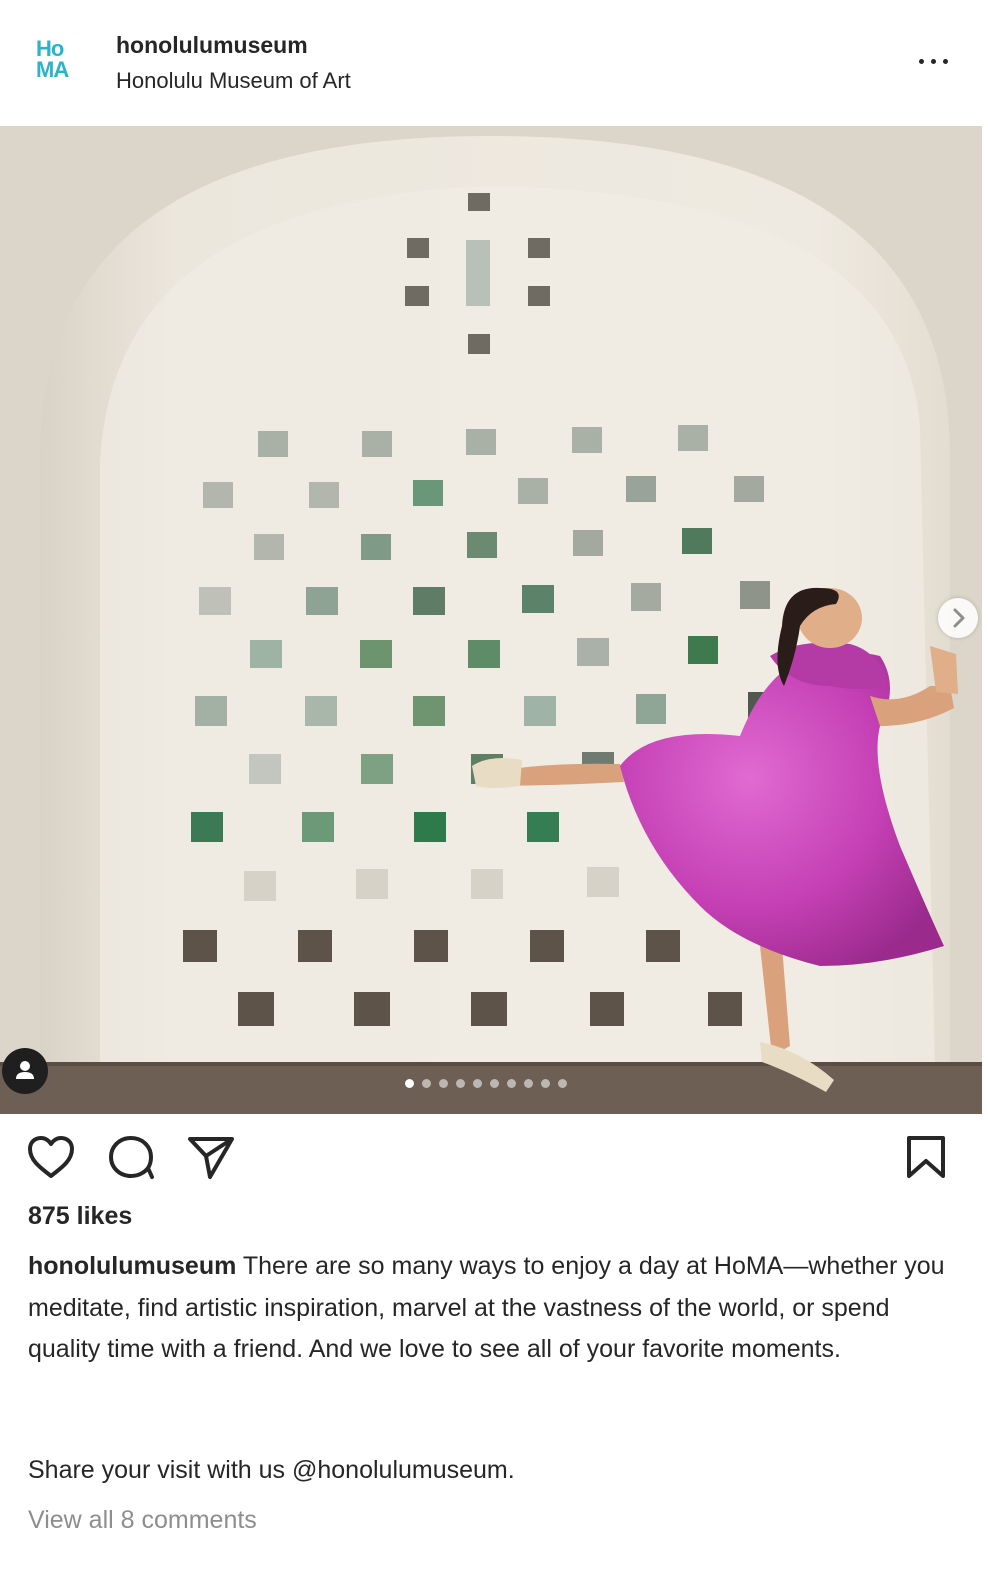  I want to click on chevron-right-icon, so click(959, 618).